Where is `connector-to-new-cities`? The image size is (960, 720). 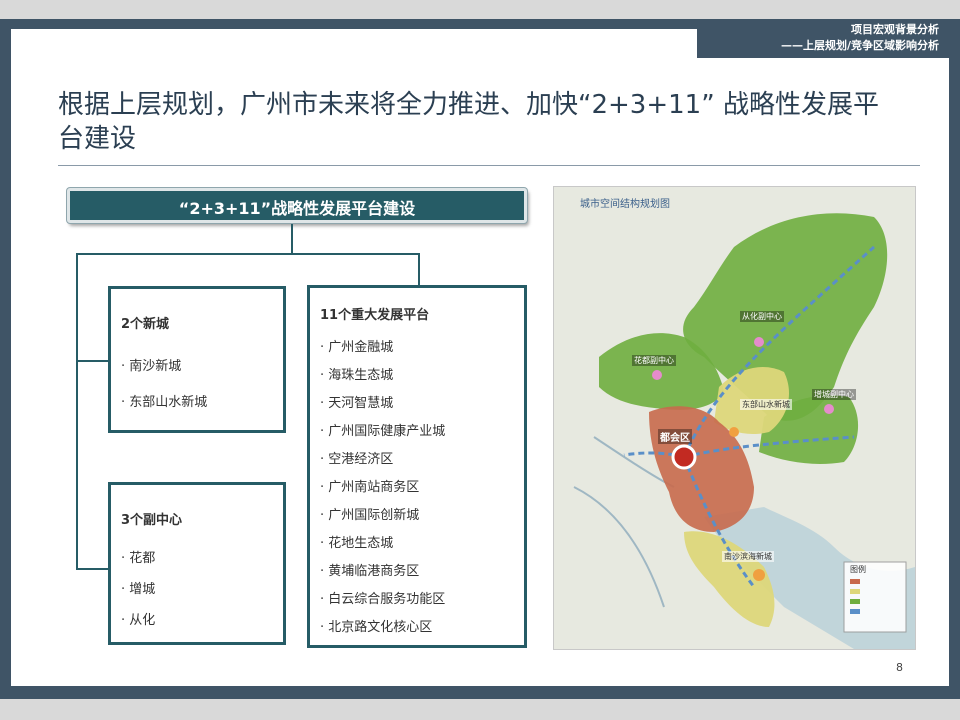 connector-to-new-cities is located at coordinates (92, 361).